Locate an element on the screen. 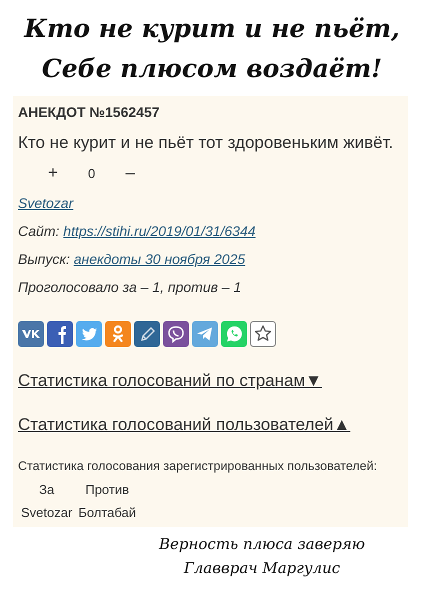  column-header: Против is located at coordinates (107, 490).